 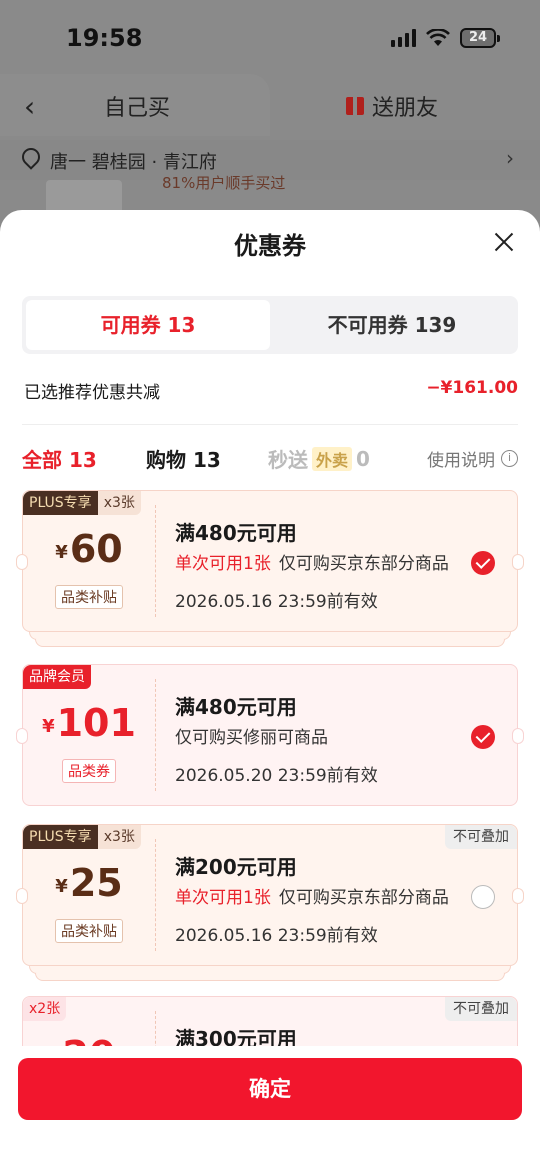 What do you see at coordinates (104, 38) in the screenshot?
I see `status-time: 19:58` at bounding box center [104, 38].